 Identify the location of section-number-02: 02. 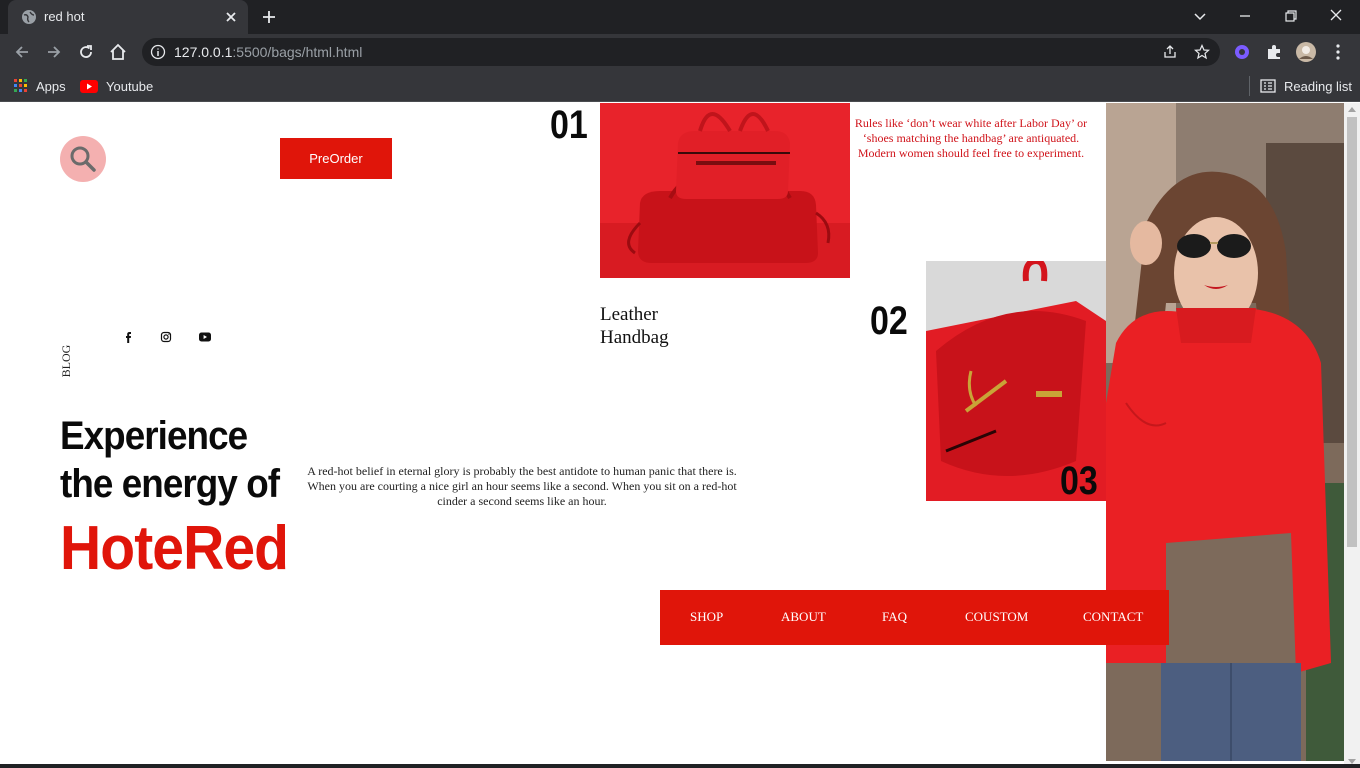
(889, 321).